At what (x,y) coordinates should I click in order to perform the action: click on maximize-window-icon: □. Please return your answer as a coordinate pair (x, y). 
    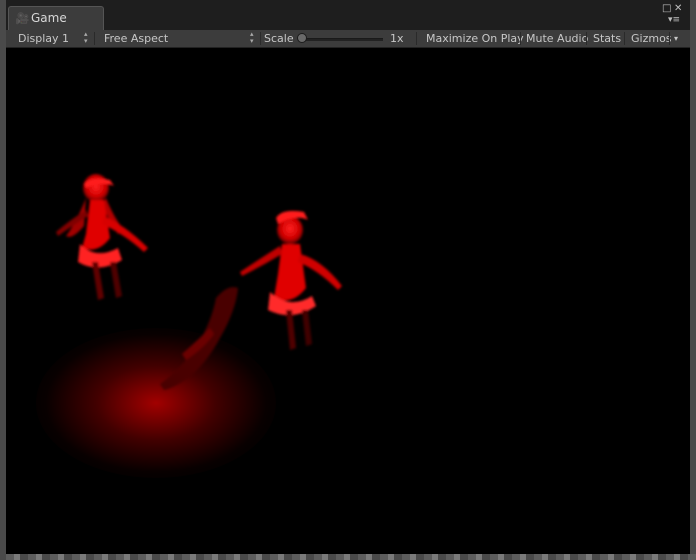
    Looking at the image, I should click on (666, 9).